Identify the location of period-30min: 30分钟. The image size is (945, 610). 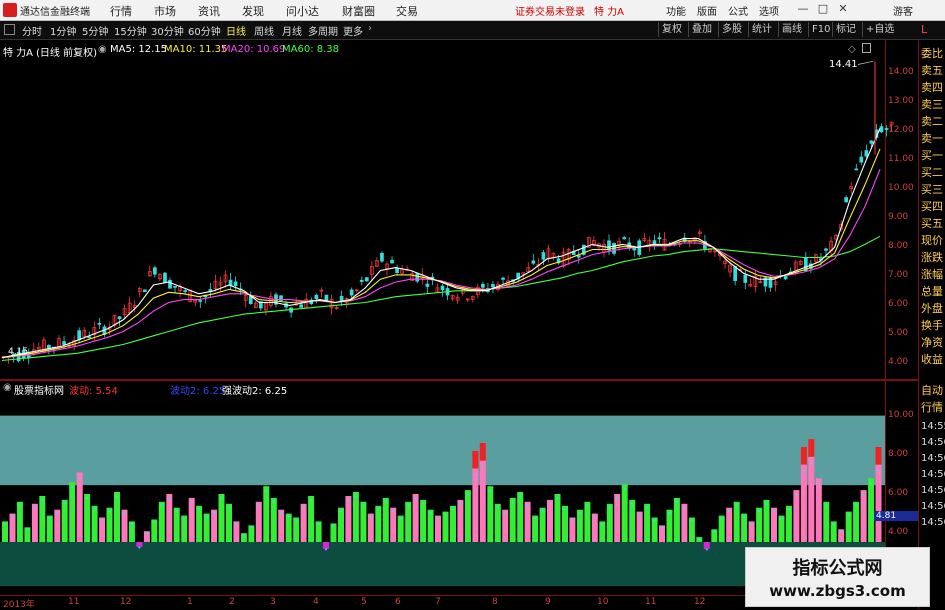
(167, 30).